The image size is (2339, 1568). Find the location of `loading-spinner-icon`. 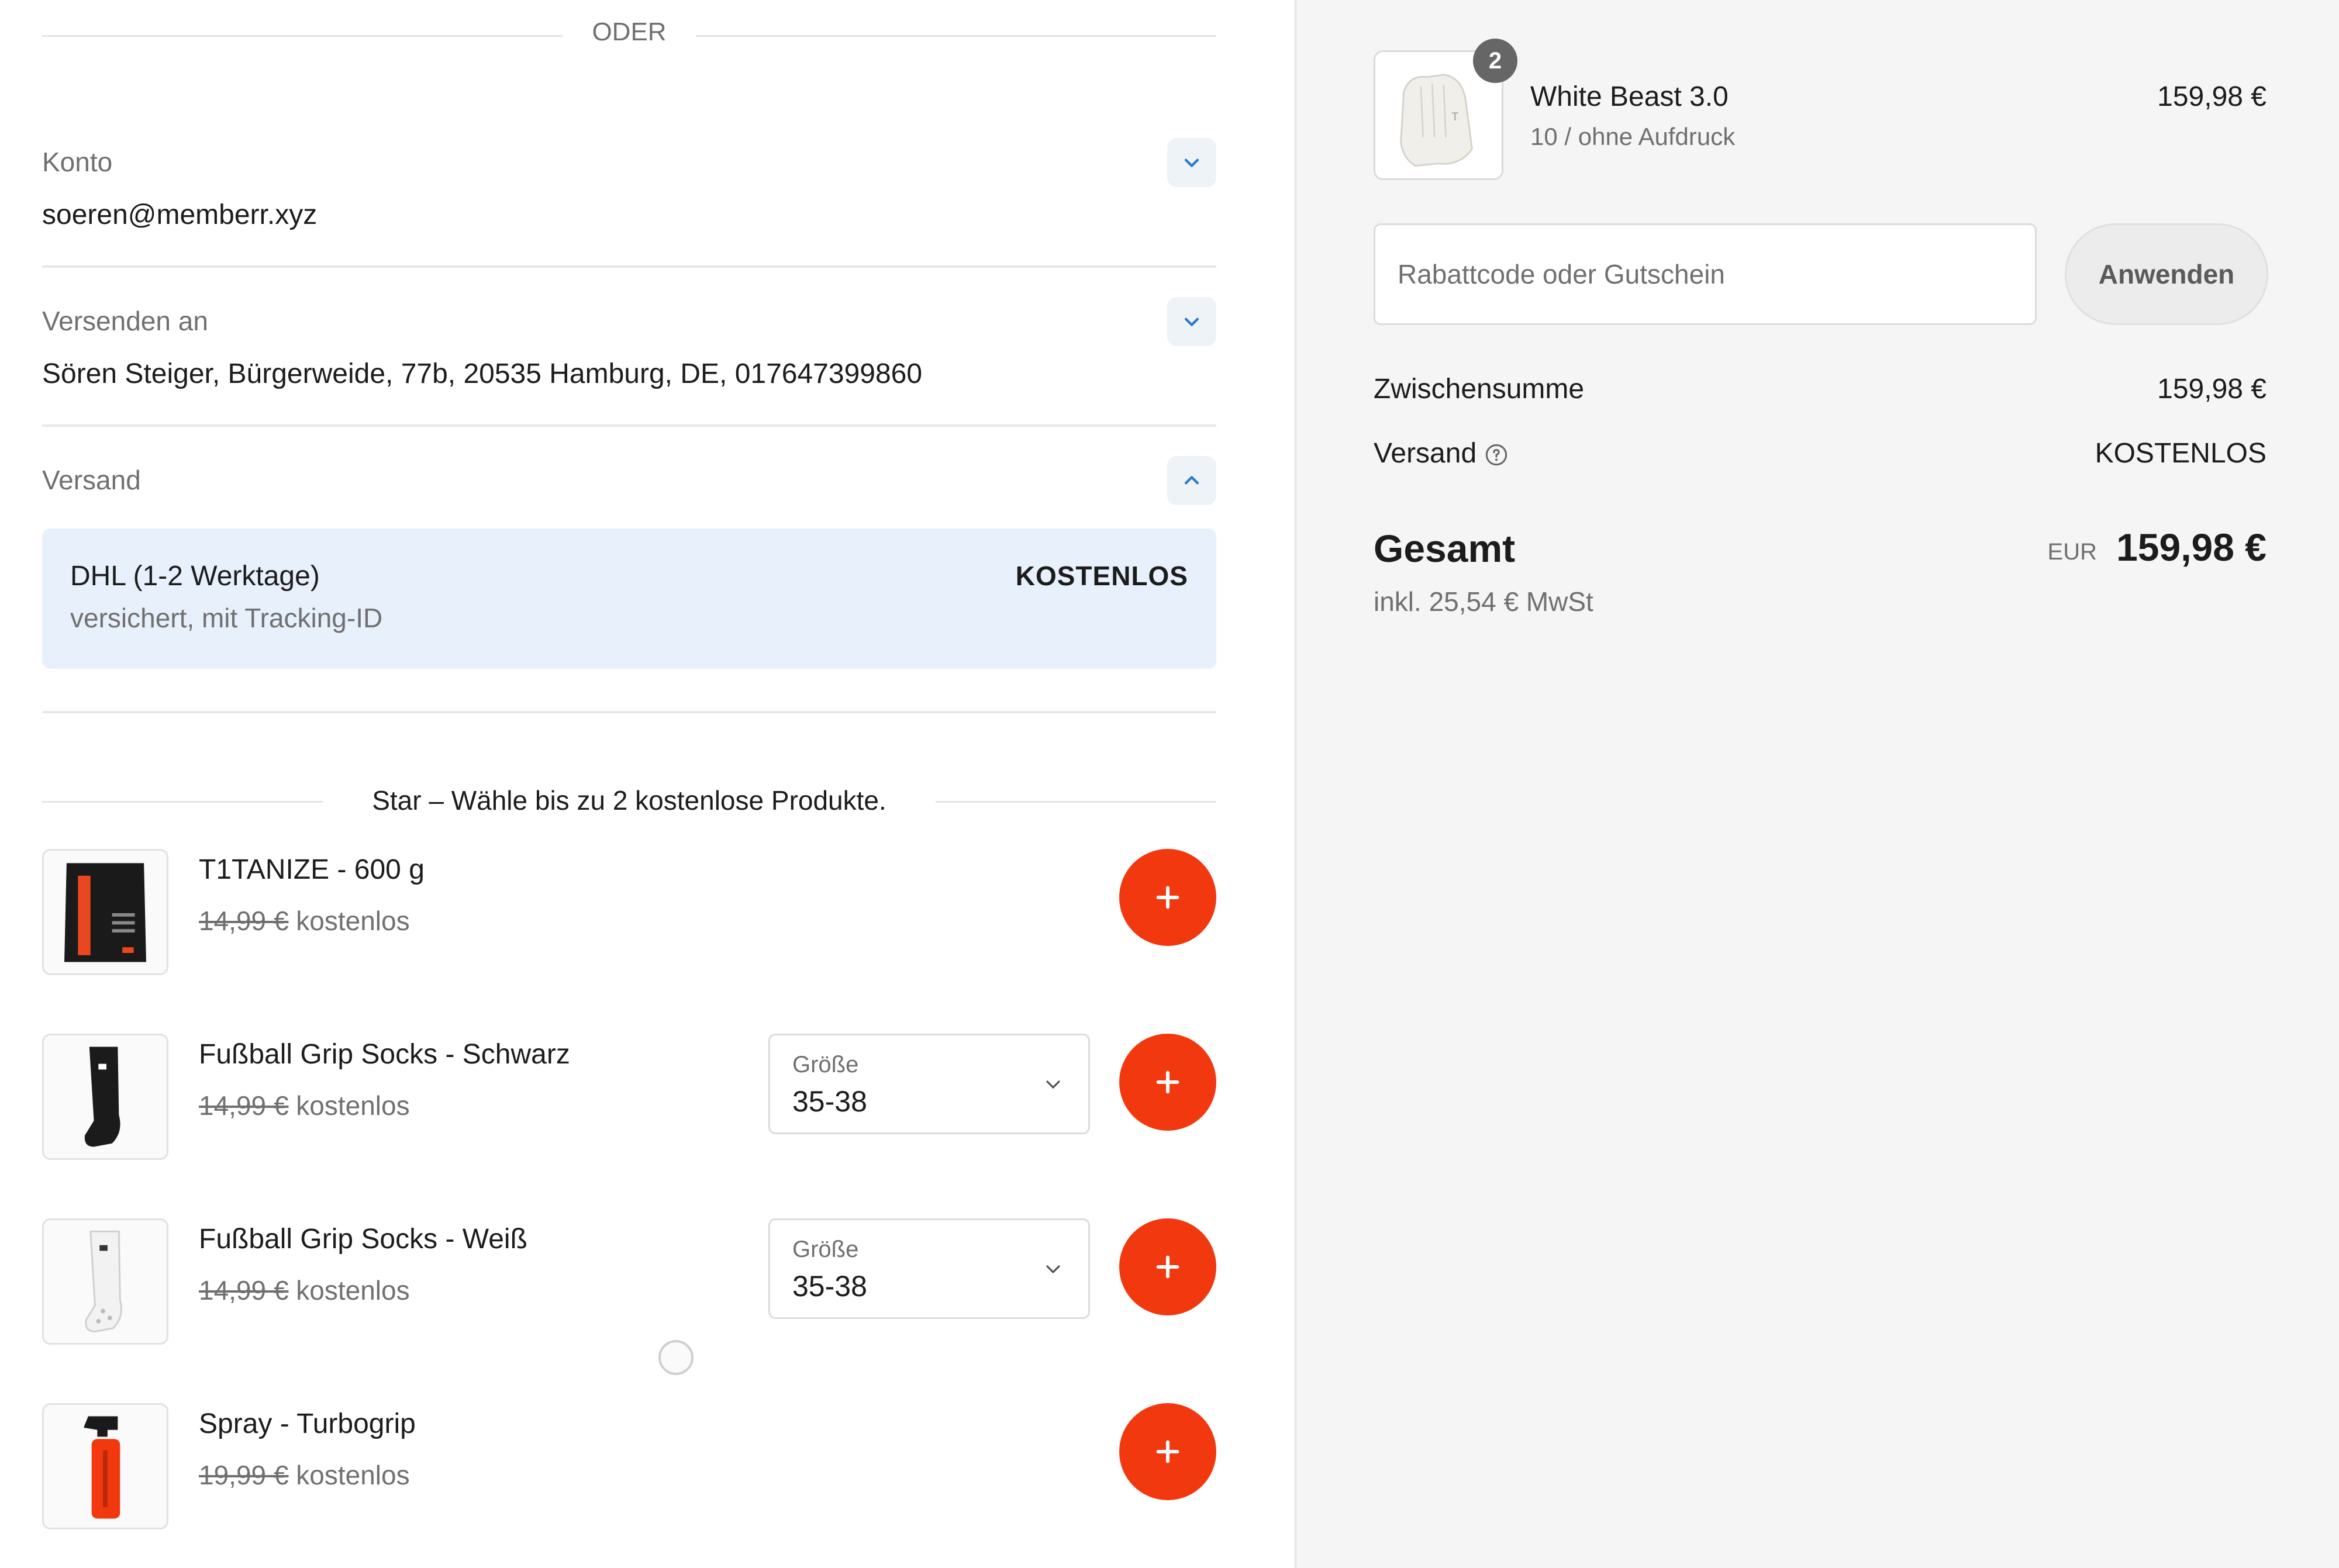

loading-spinner-icon is located at coordinates (676, 1358).